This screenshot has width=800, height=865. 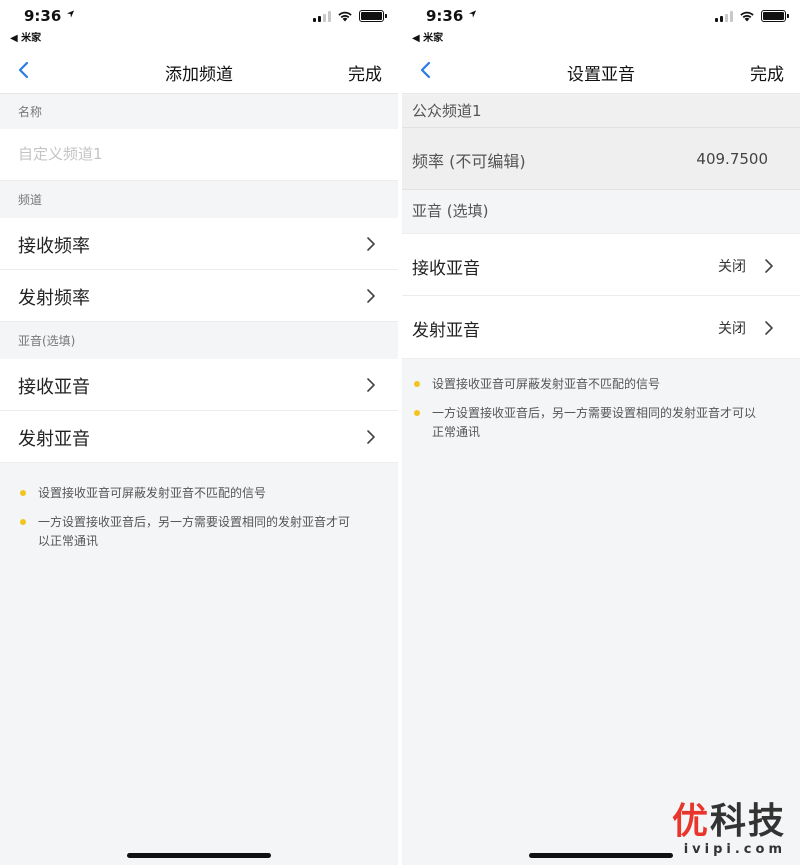 What do you see at coordinates (199, 75) in the screenshot?
I see `page-title: 添加频道` at bounding box center [199, 75].